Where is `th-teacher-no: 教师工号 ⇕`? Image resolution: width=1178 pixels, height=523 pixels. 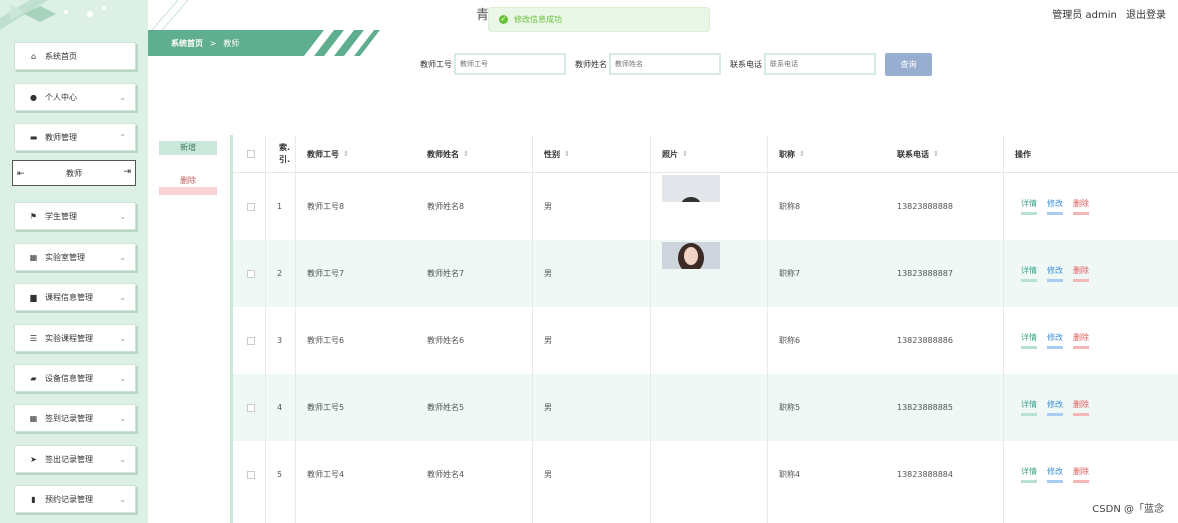 th-teacher-no: 教师工号 ⇕ is located at coordinates (328, 154).